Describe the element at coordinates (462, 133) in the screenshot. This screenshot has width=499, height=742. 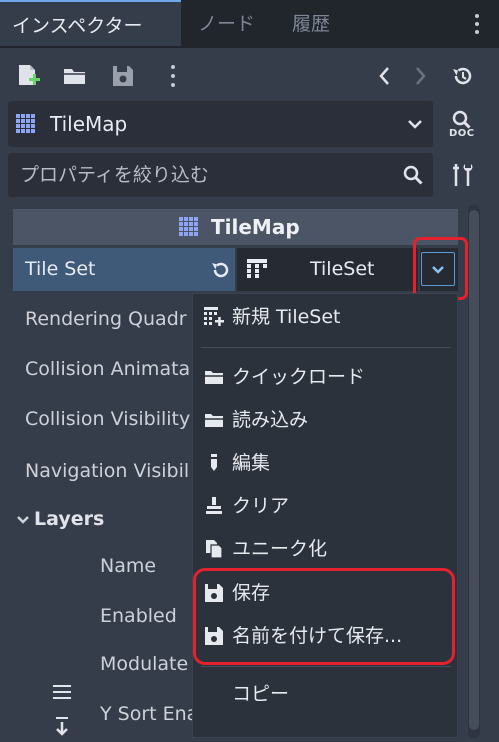
I see `doc-label: DOC` at that location.